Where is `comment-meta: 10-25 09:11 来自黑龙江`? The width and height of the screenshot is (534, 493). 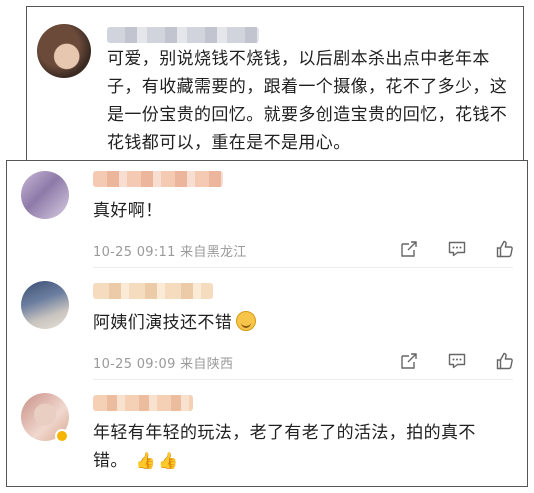
comment-meta: 10-25 09:11 来自黑龙江 is located at coordinates (170, 250).